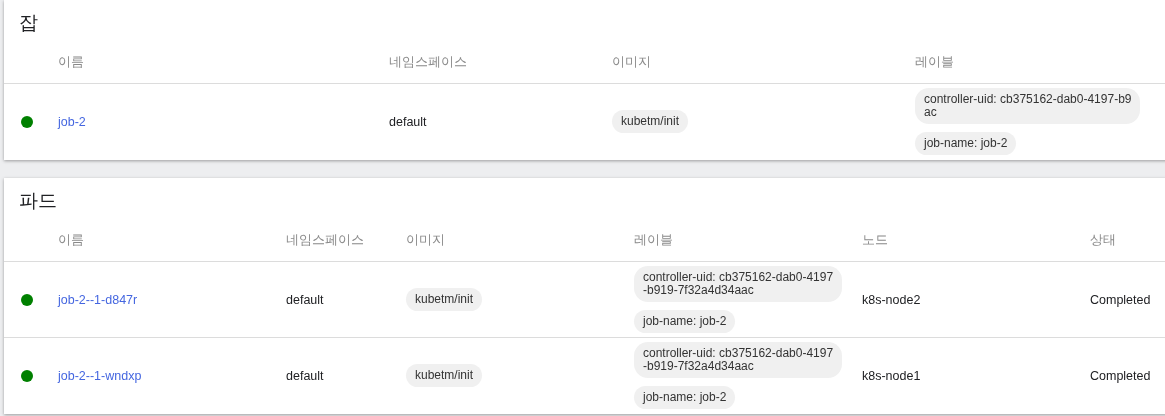 The image size is (1165, 416). Describe the element at coordinates (28, 23) in the screenshot. I see `section-title: 잡` at that location.